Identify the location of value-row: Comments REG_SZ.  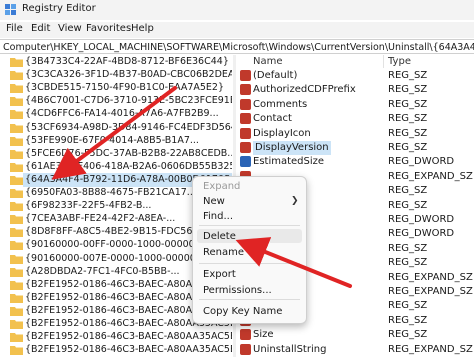
(355, 105).